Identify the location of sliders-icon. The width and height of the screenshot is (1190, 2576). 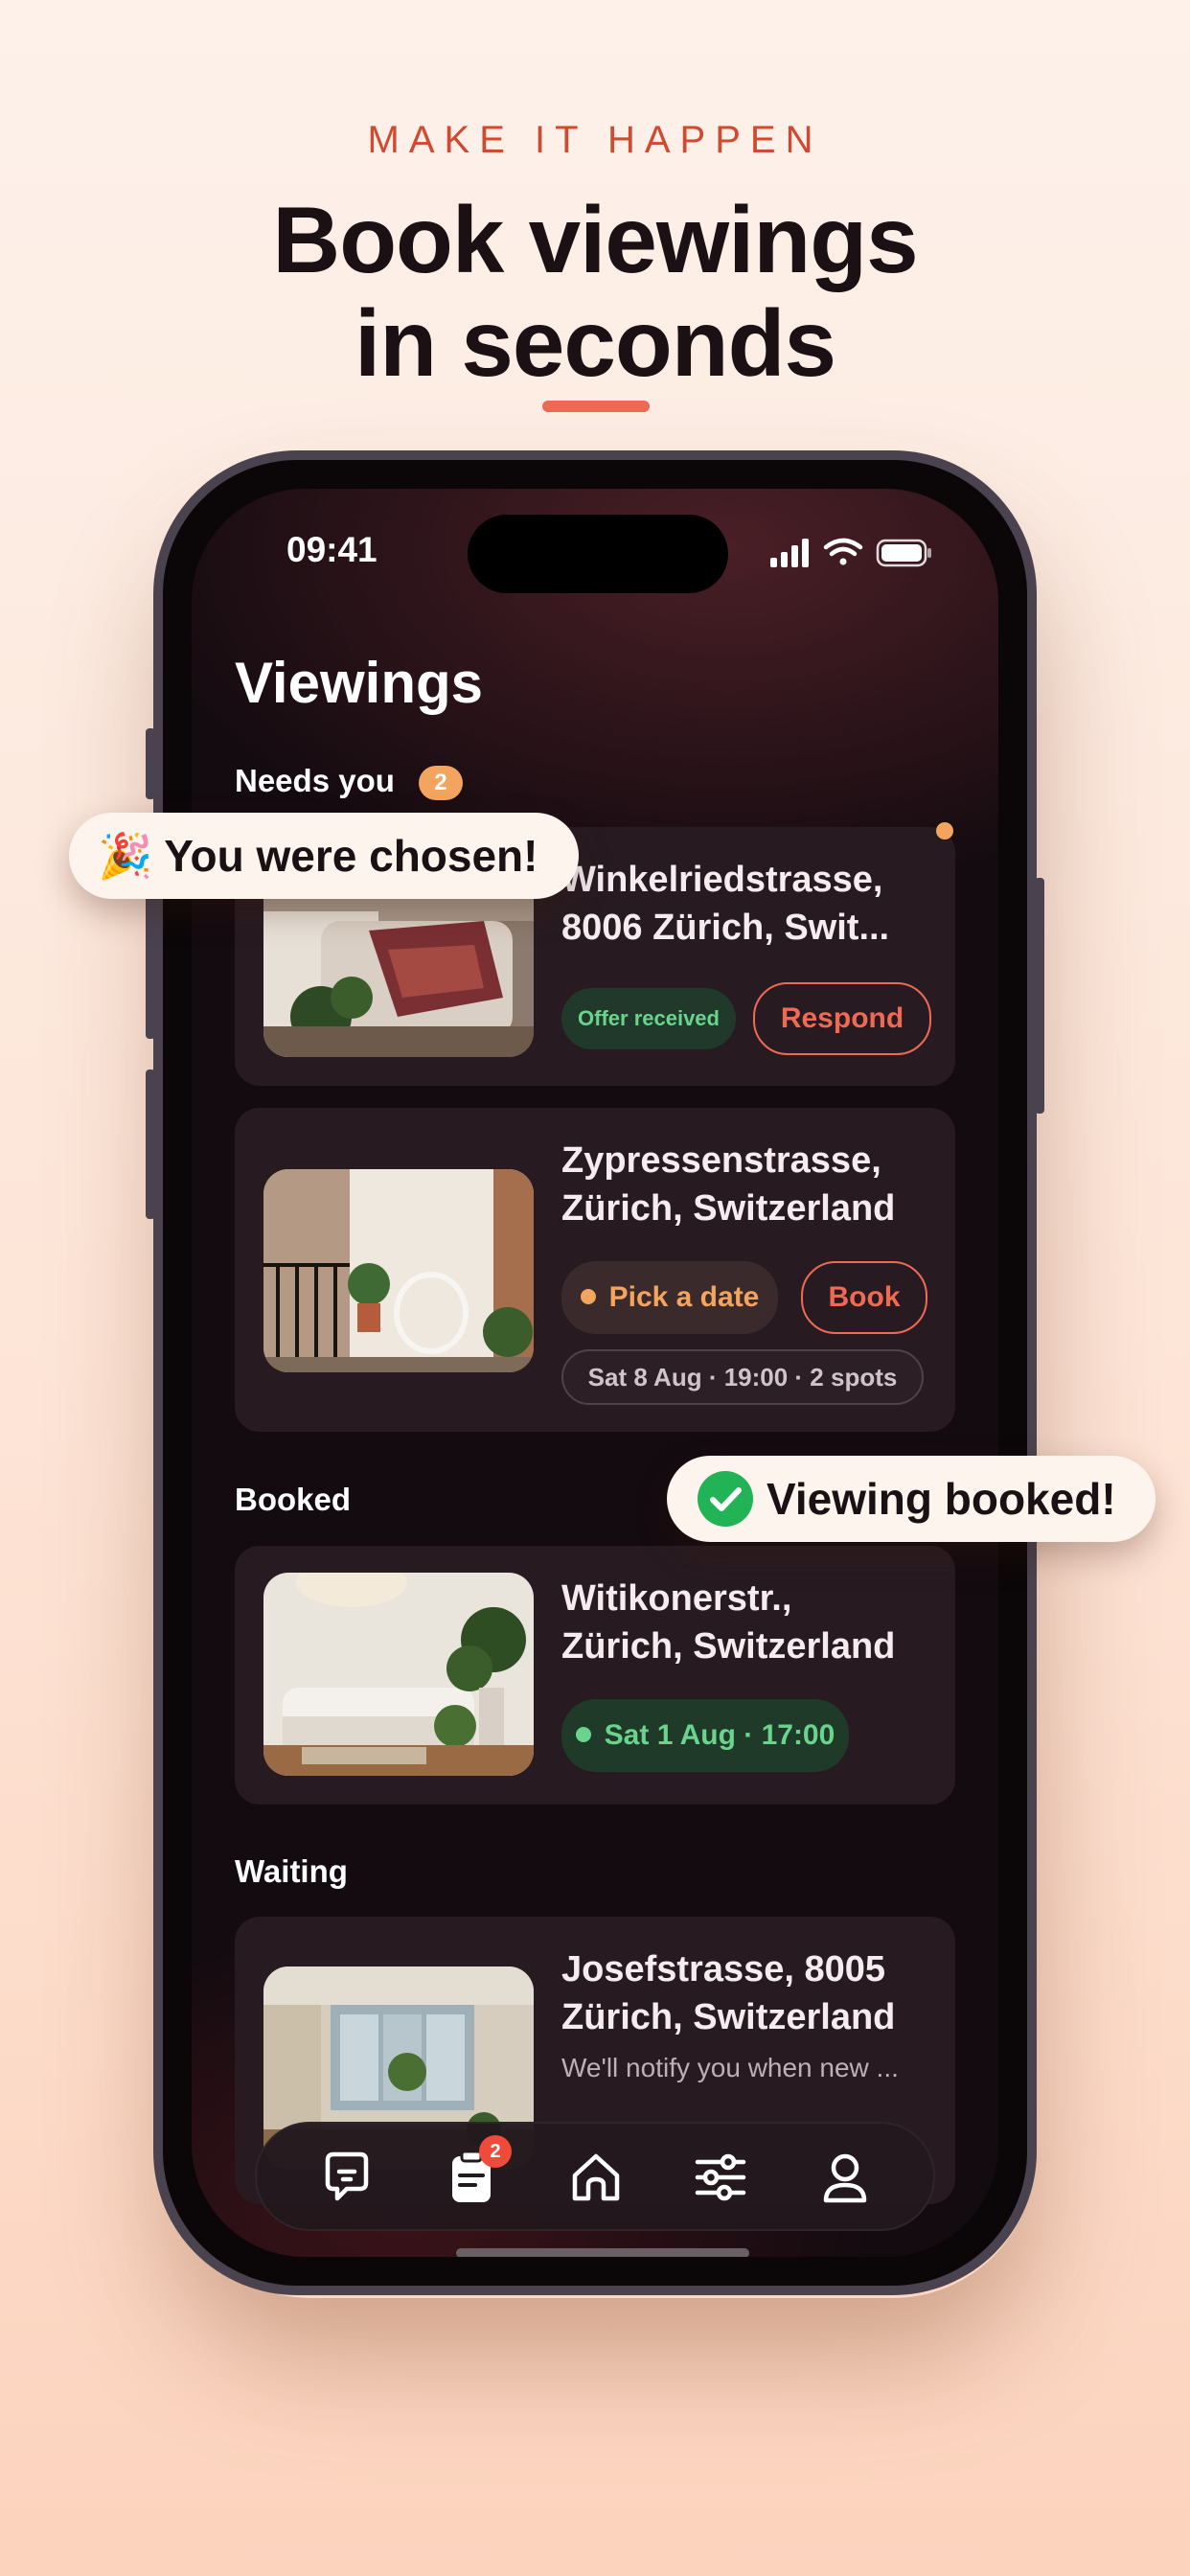
(720, 2177).